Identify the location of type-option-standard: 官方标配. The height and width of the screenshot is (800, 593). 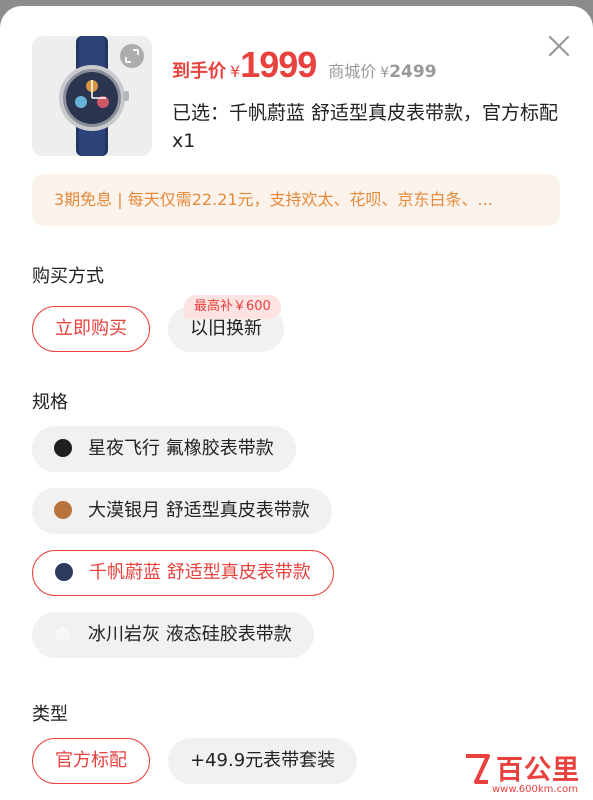
(91, 761).